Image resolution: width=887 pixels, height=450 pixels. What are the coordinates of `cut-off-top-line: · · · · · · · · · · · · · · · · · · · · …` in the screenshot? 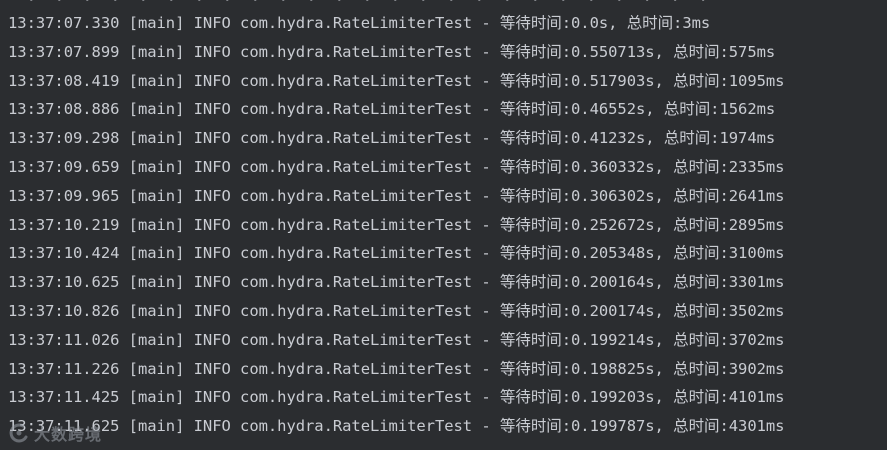 It's located at (358, 4).